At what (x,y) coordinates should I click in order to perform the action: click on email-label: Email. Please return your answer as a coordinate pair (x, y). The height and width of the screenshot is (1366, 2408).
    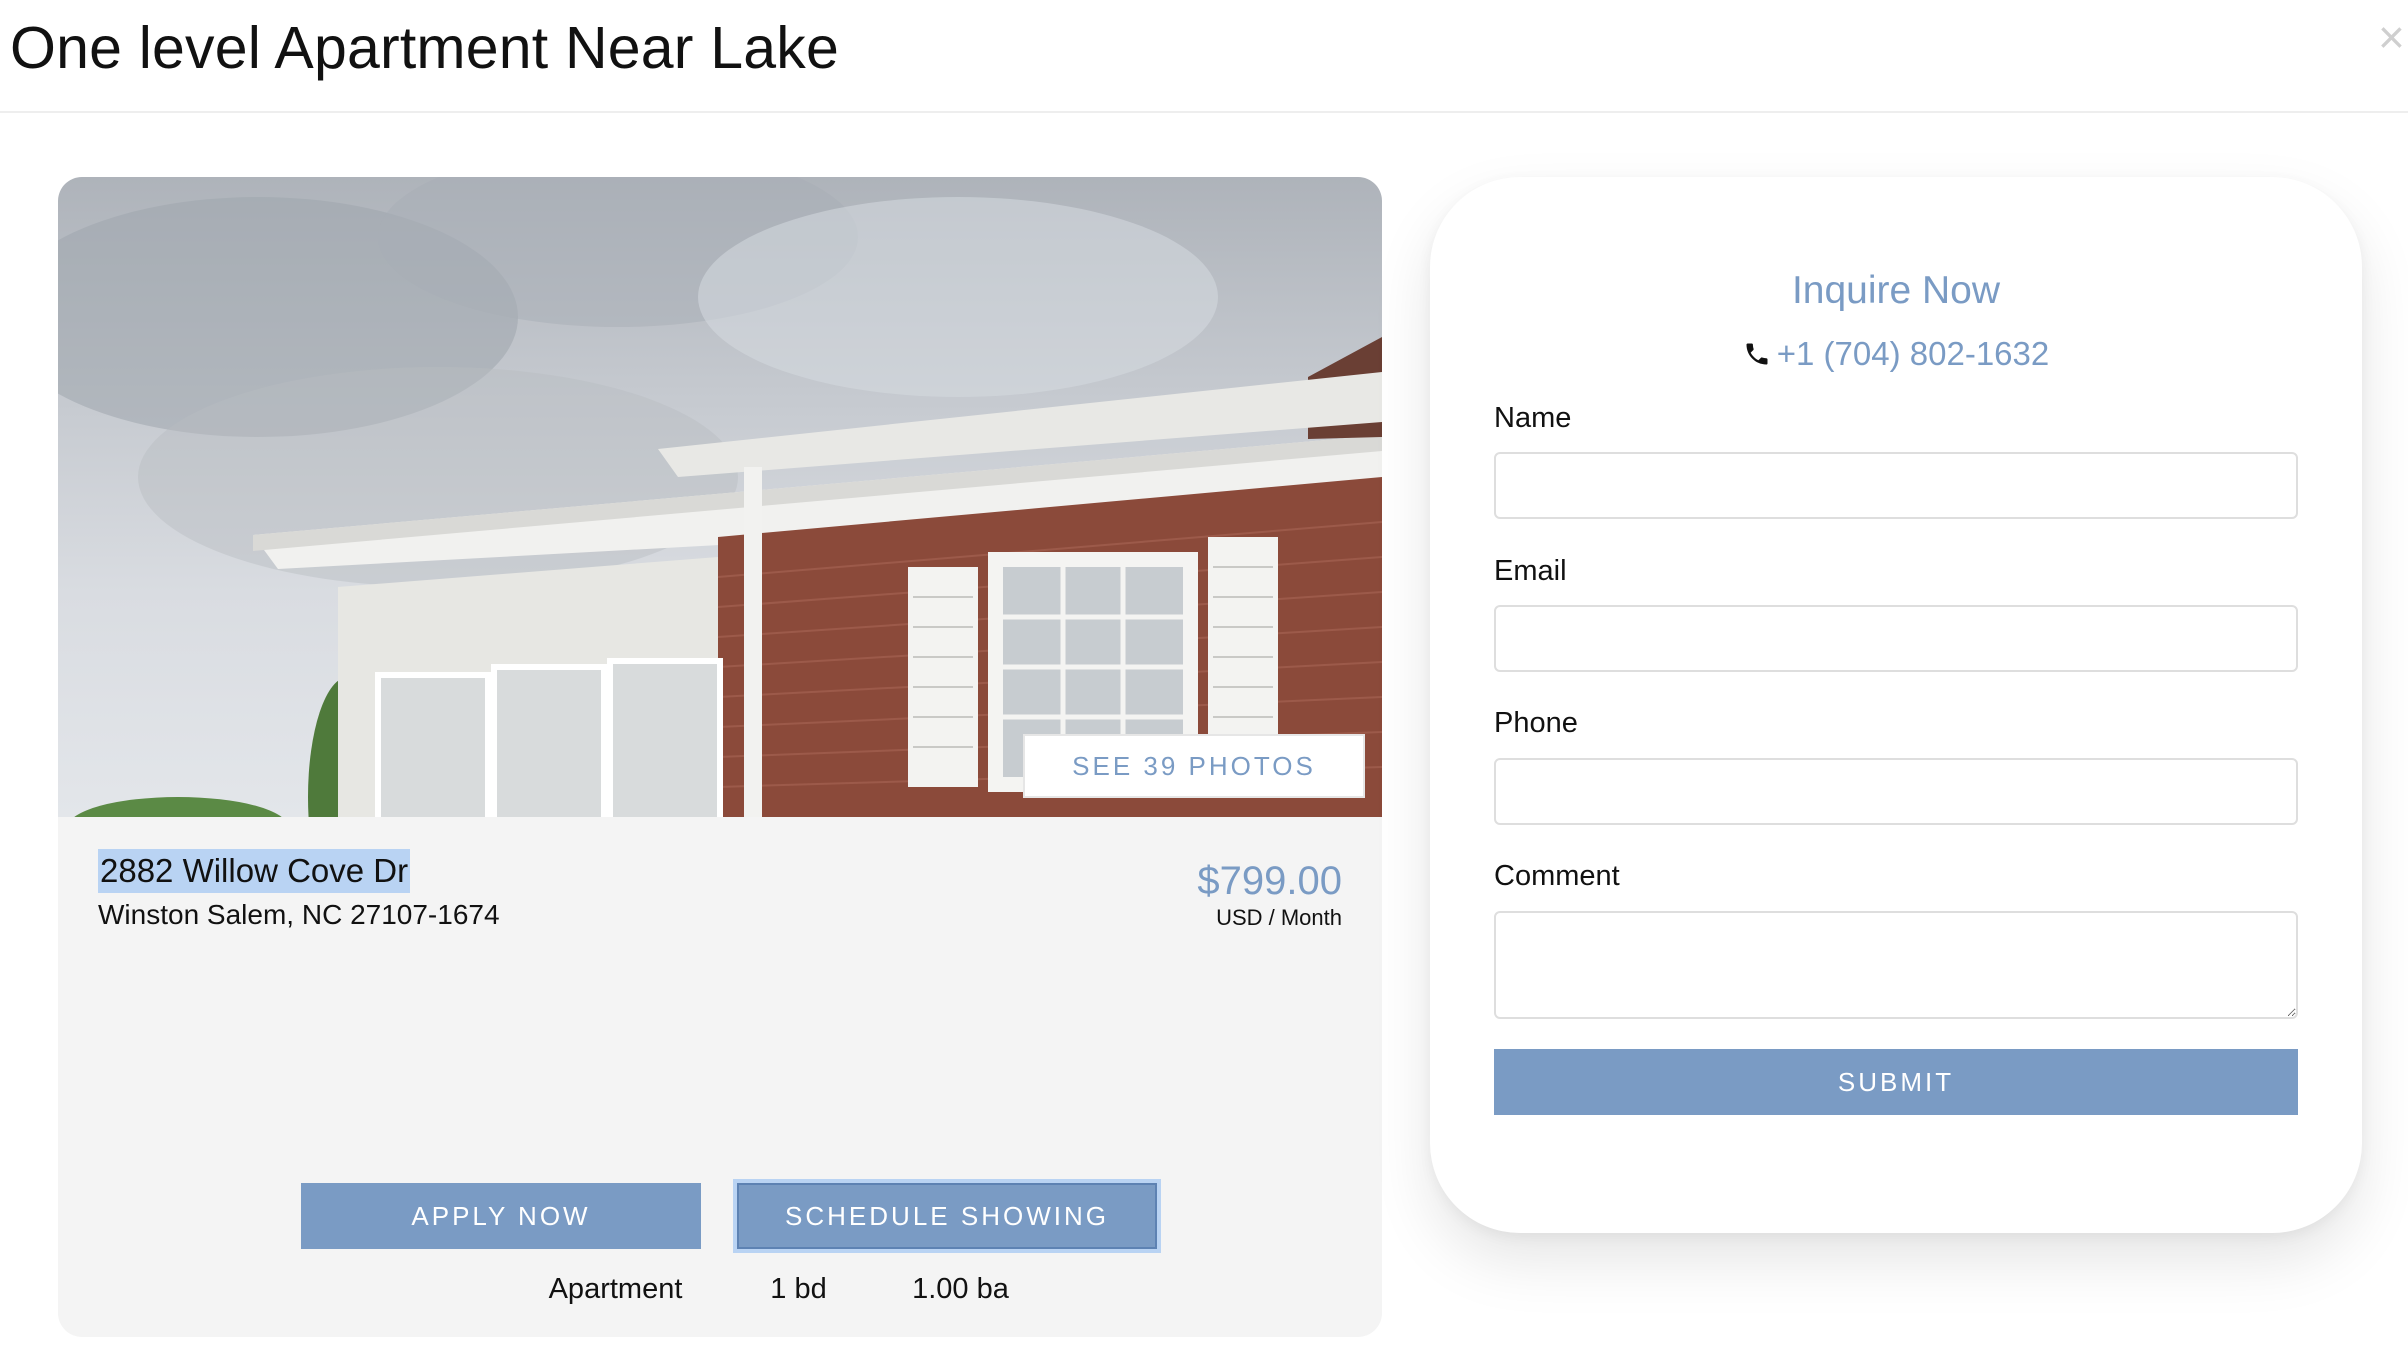
    Looking at the image, I should click on (1530, 571).